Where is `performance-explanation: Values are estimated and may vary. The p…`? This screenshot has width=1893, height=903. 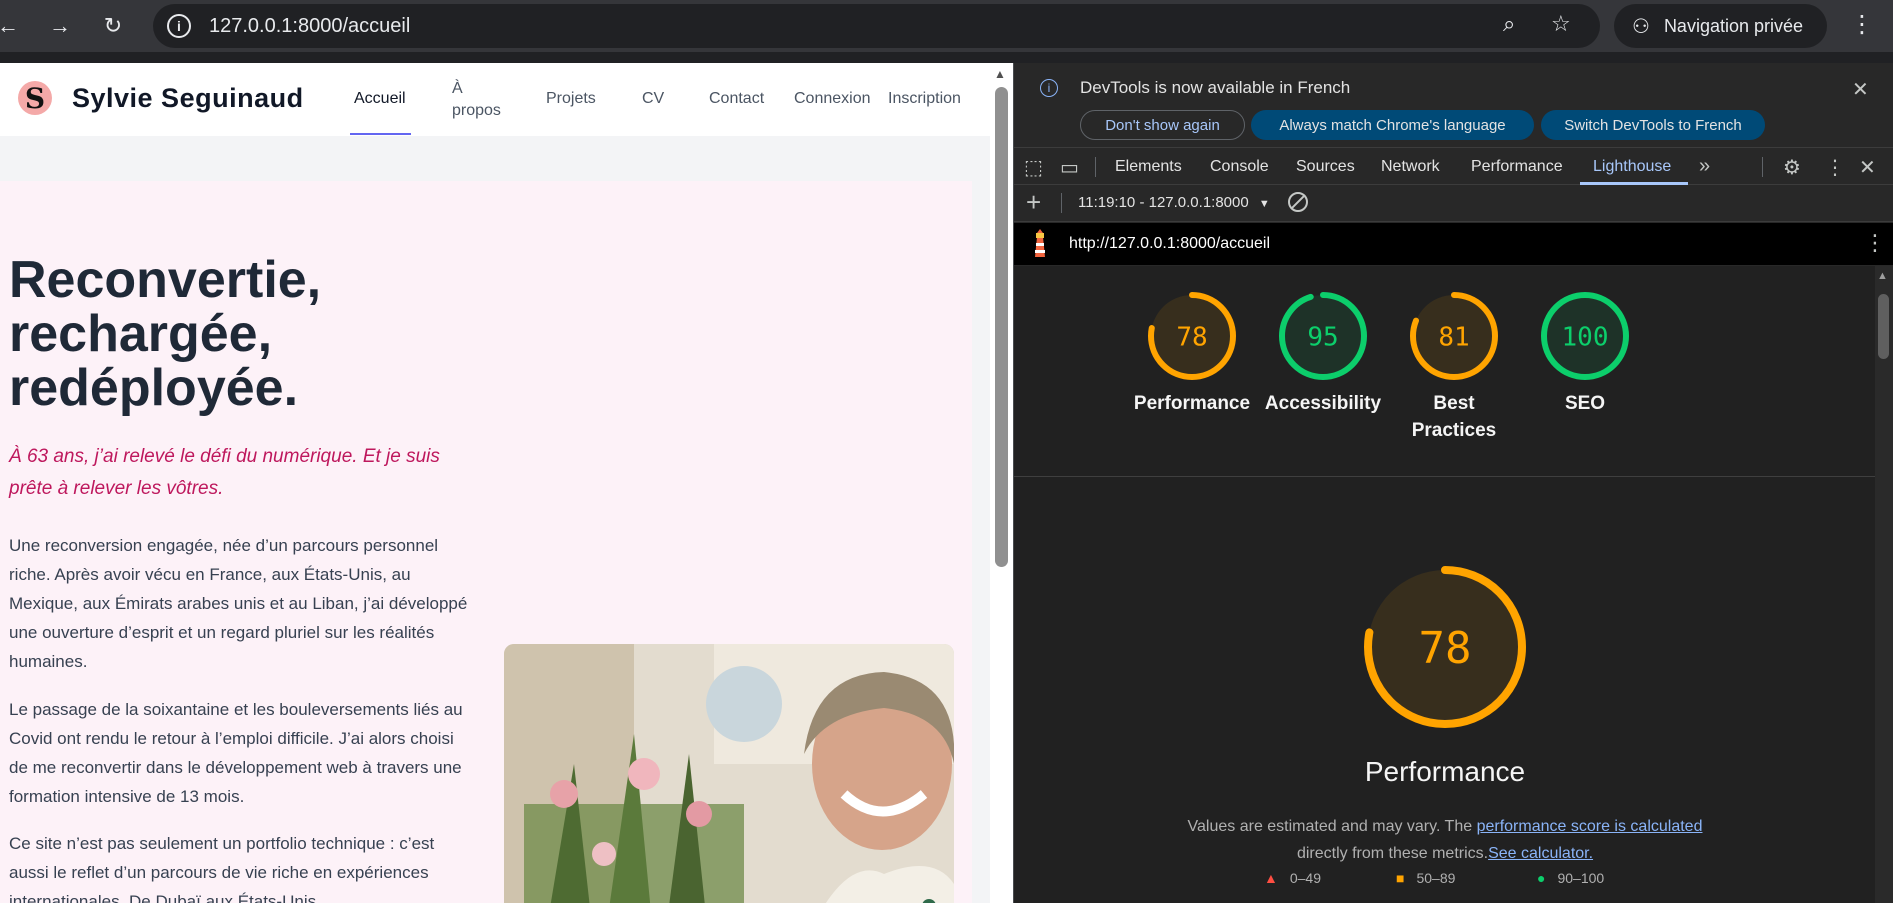 performance-explanation: Values are estimated and may vary. The p… is located at coordinates (1445, 840).